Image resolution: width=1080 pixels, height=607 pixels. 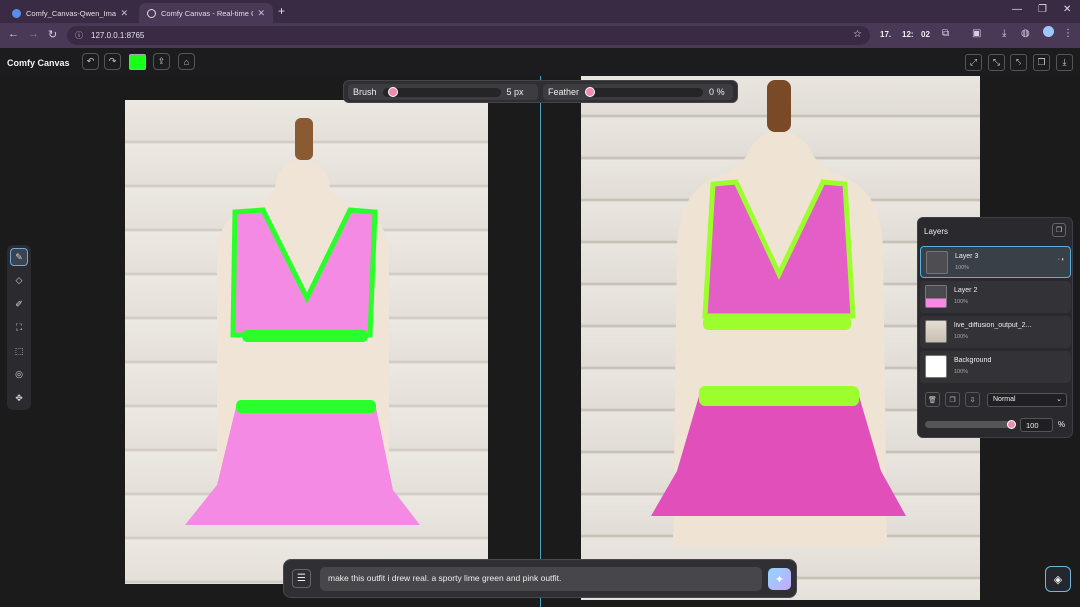 I want to click on blend-mode-select: Normal ⌄, so click(x=1027, y=400).